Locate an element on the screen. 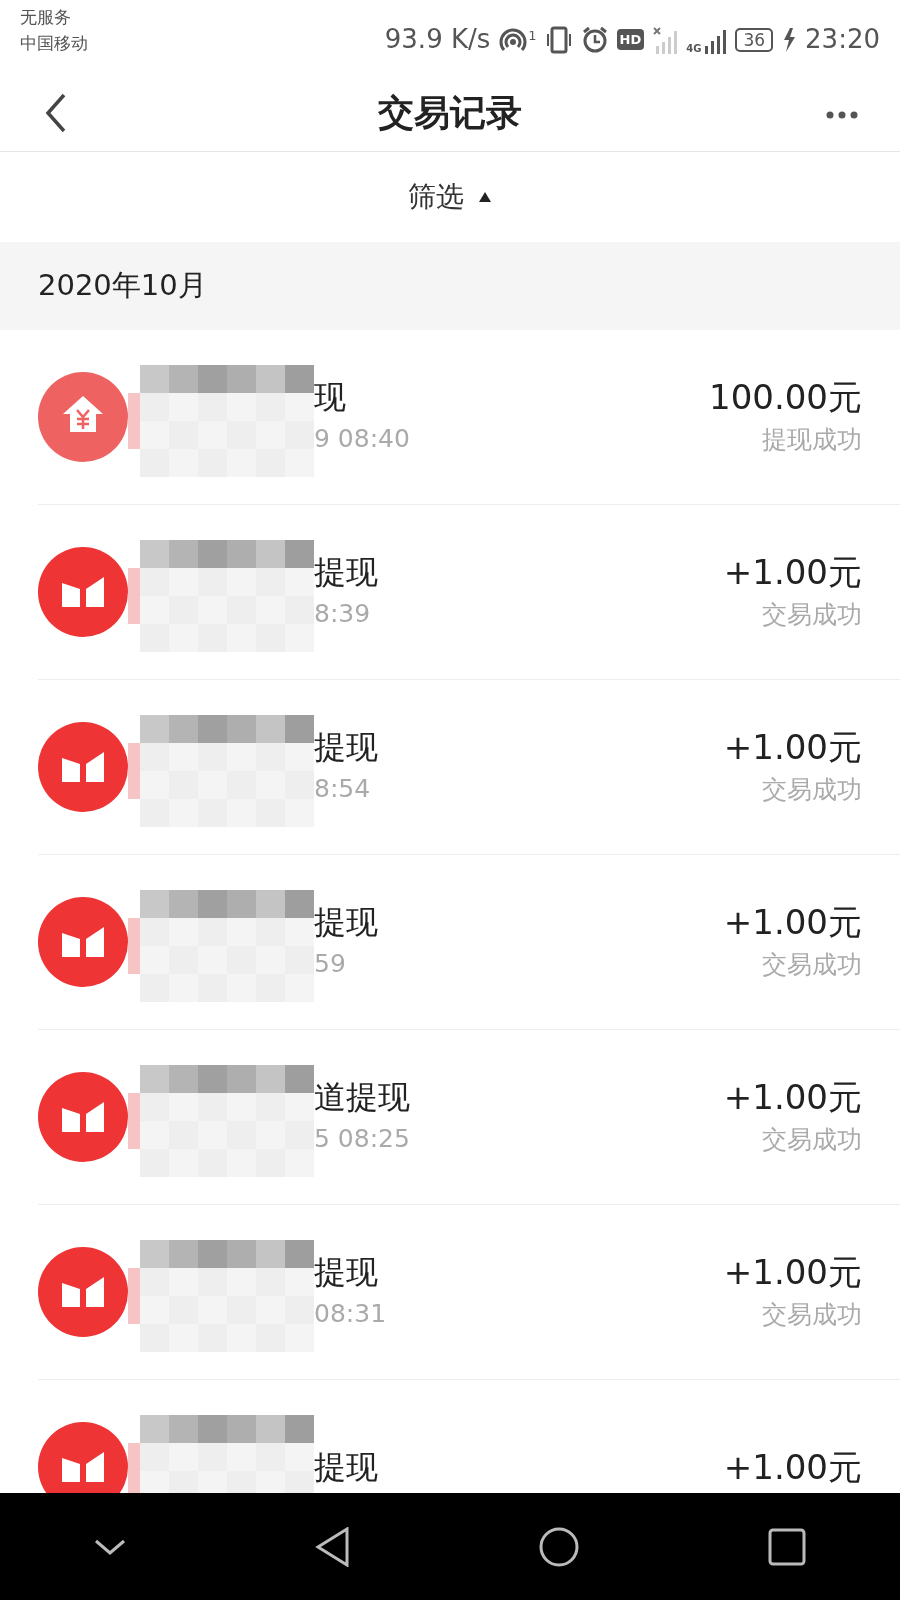  transaction-time: 08:31 is located at coordinates (351, 1314).